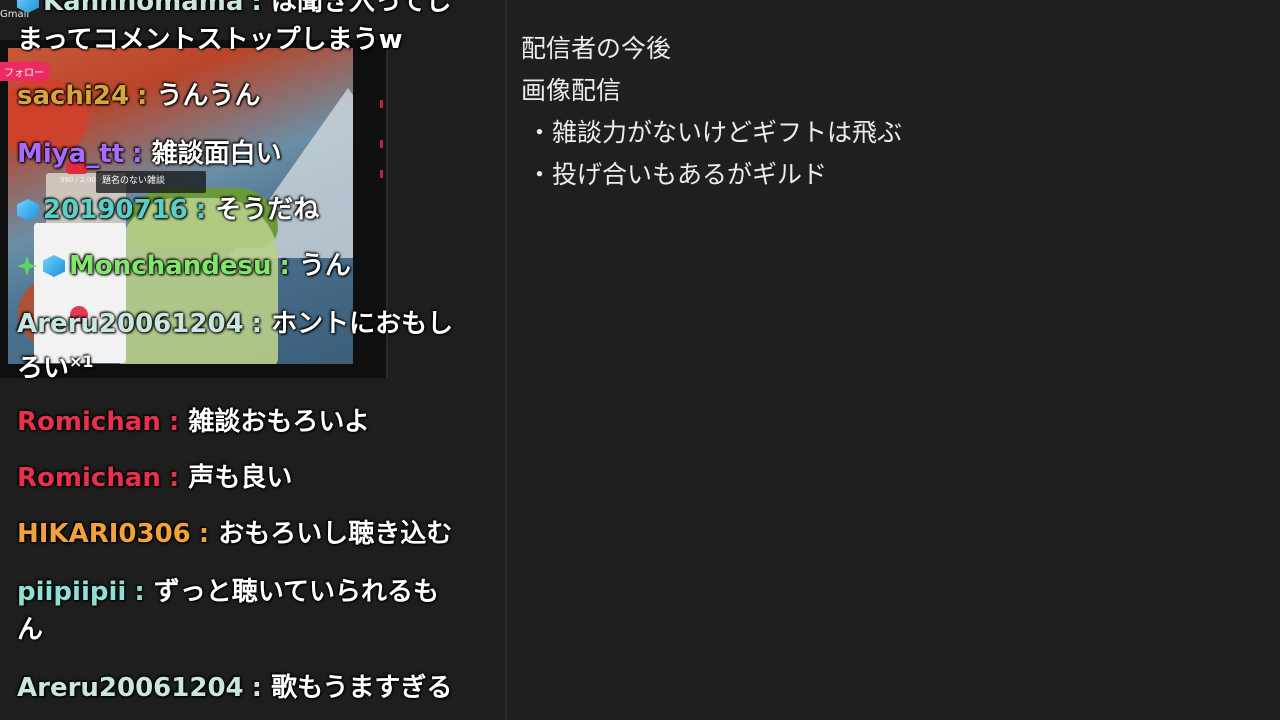 The image size is (1280, 720). I want to click on chat-username: HIKARI0306, so click(104, 534).